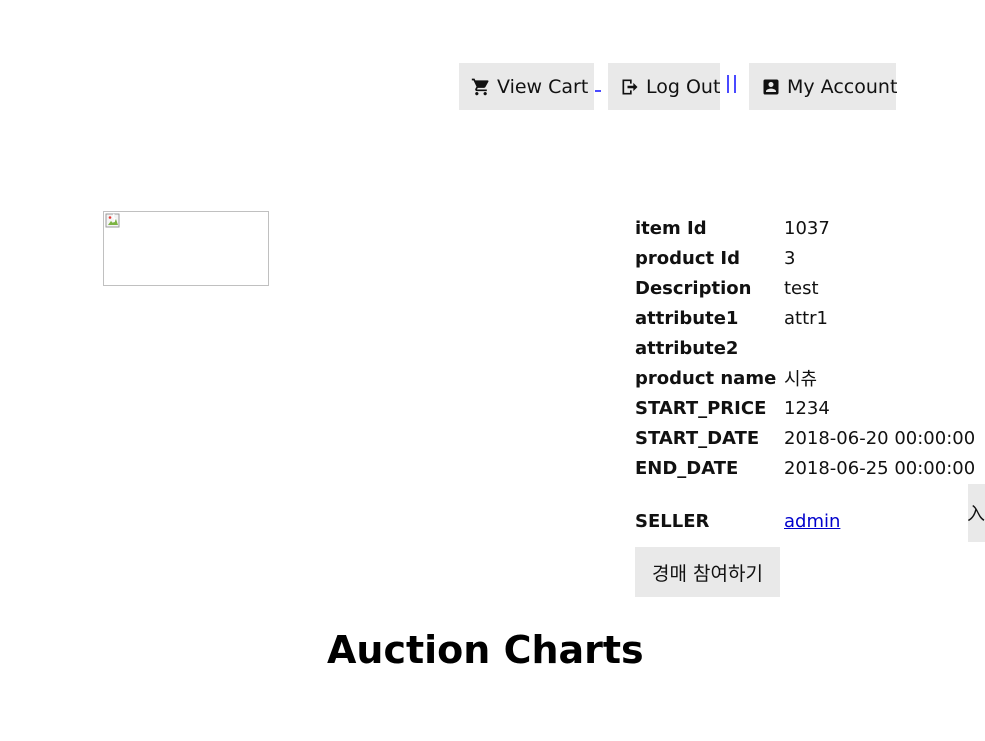 The image size is (985, 741). I want to click on field-key: START_DATE, so click(697, 438).